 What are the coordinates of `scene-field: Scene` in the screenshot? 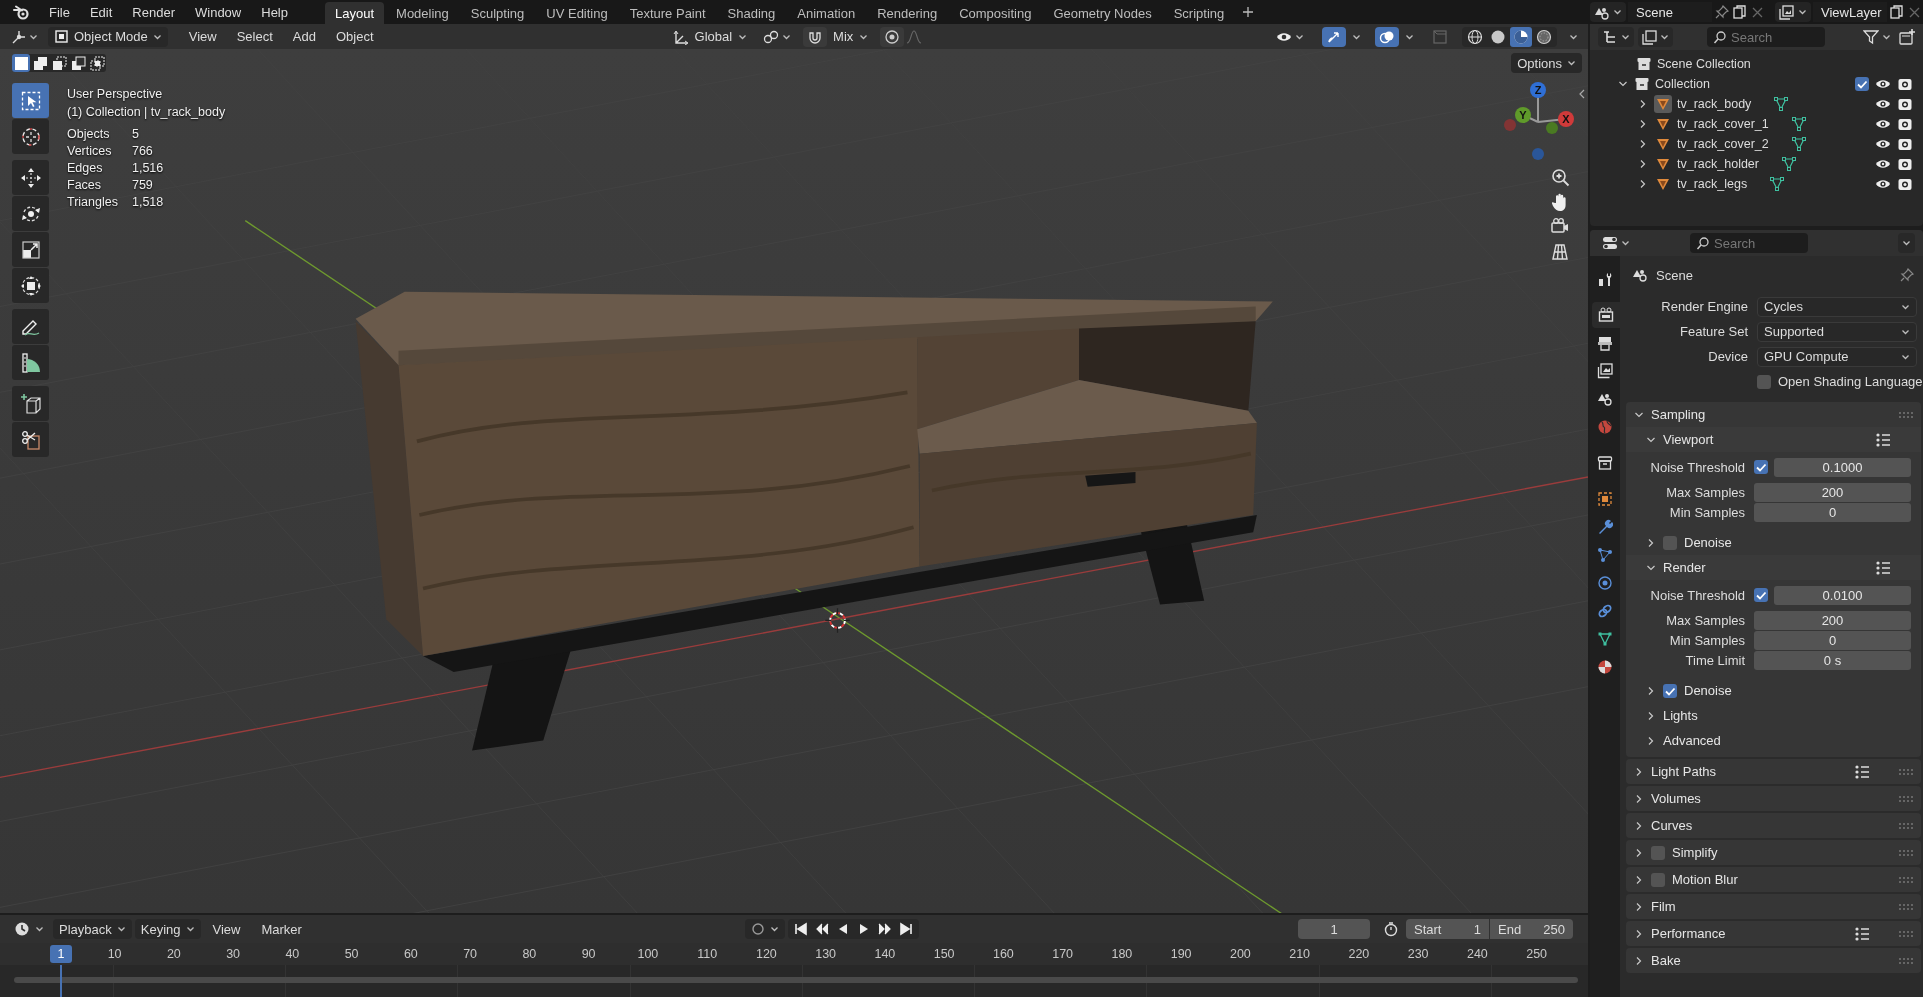 It's located at (1670, 12).